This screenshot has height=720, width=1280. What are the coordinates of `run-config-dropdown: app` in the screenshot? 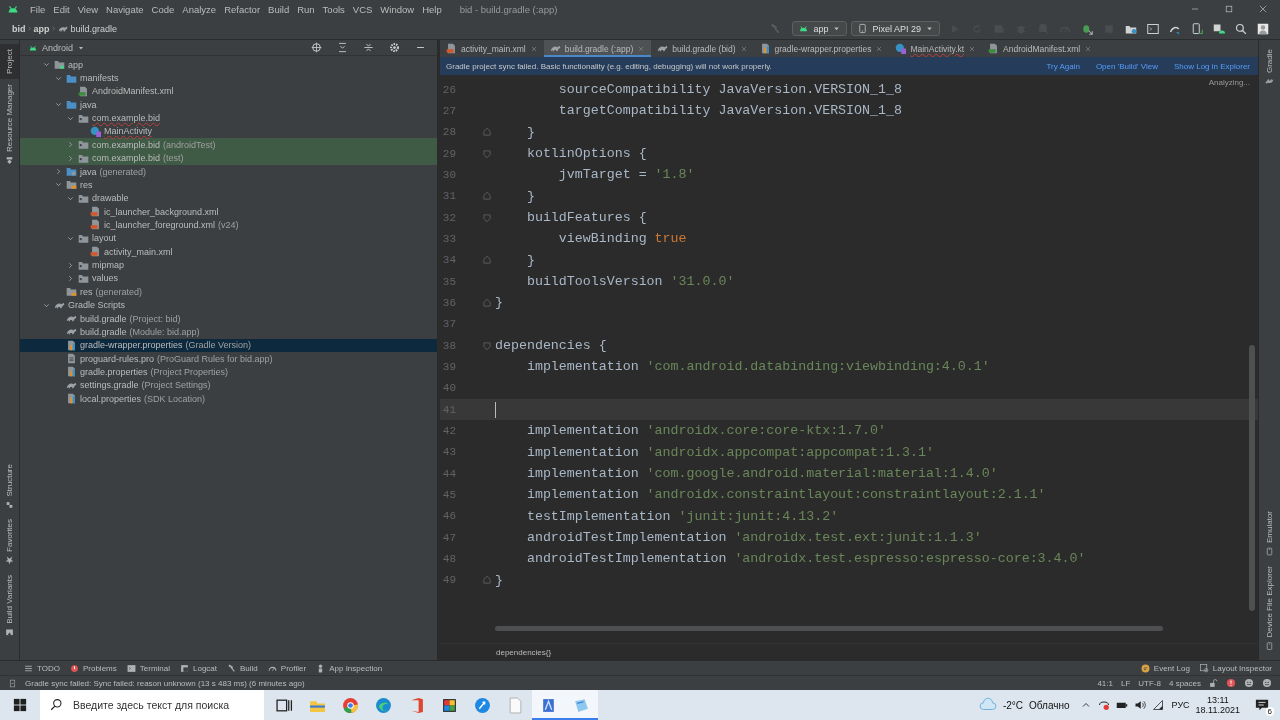 It's located at (820, 28).